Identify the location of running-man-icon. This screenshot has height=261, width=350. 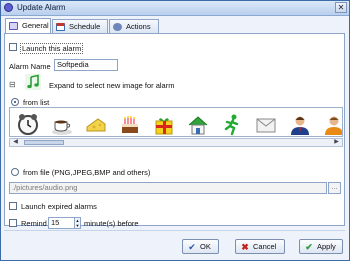
(232, 123).